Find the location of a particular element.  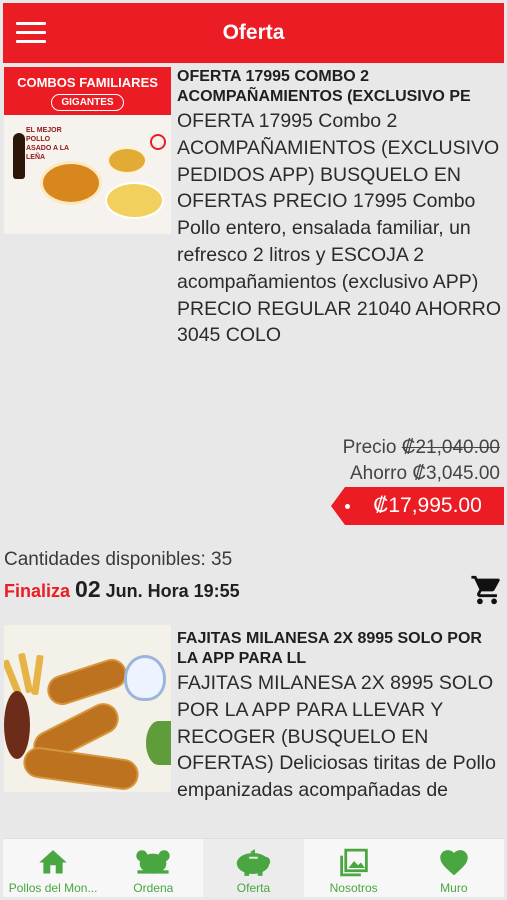

nav-item-muro: Muro is located at coordinates (454, 868).